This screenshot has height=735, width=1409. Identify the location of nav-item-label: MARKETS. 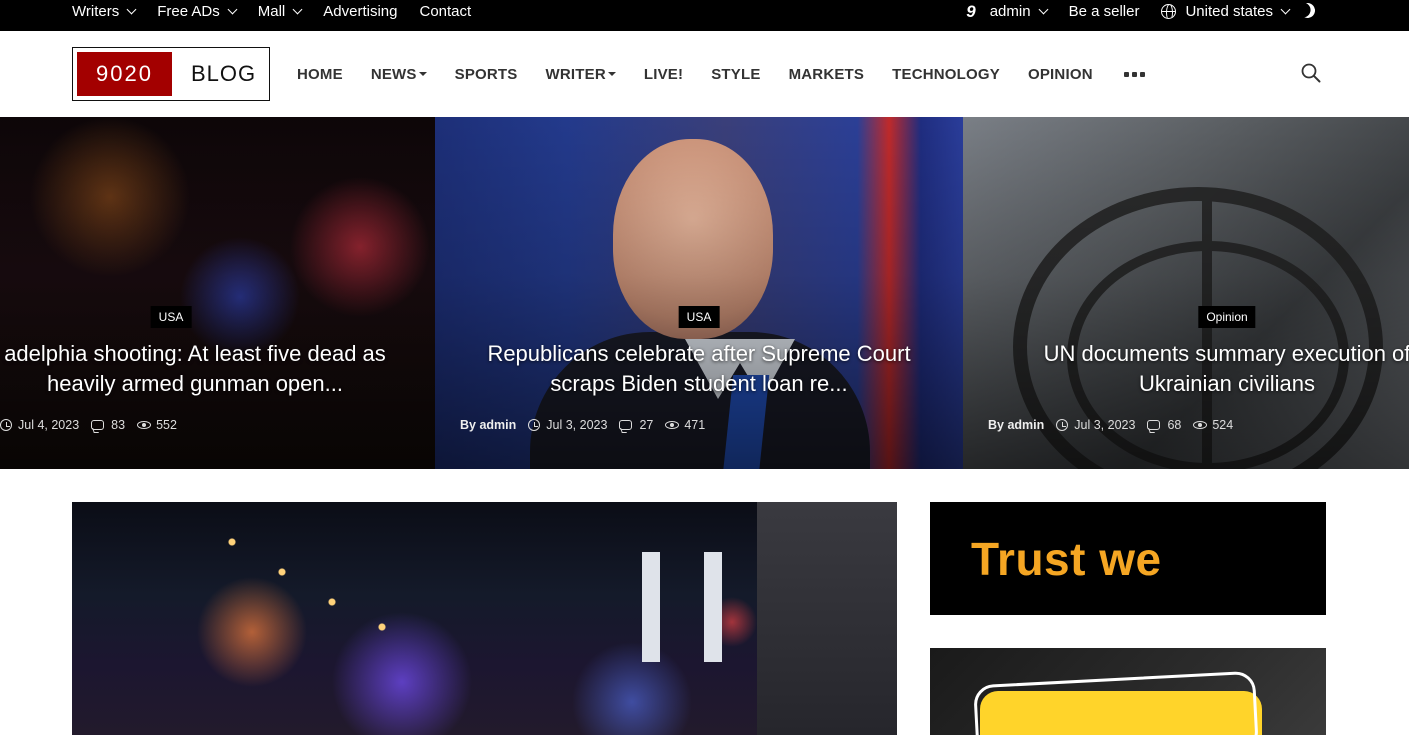
(826, 74).